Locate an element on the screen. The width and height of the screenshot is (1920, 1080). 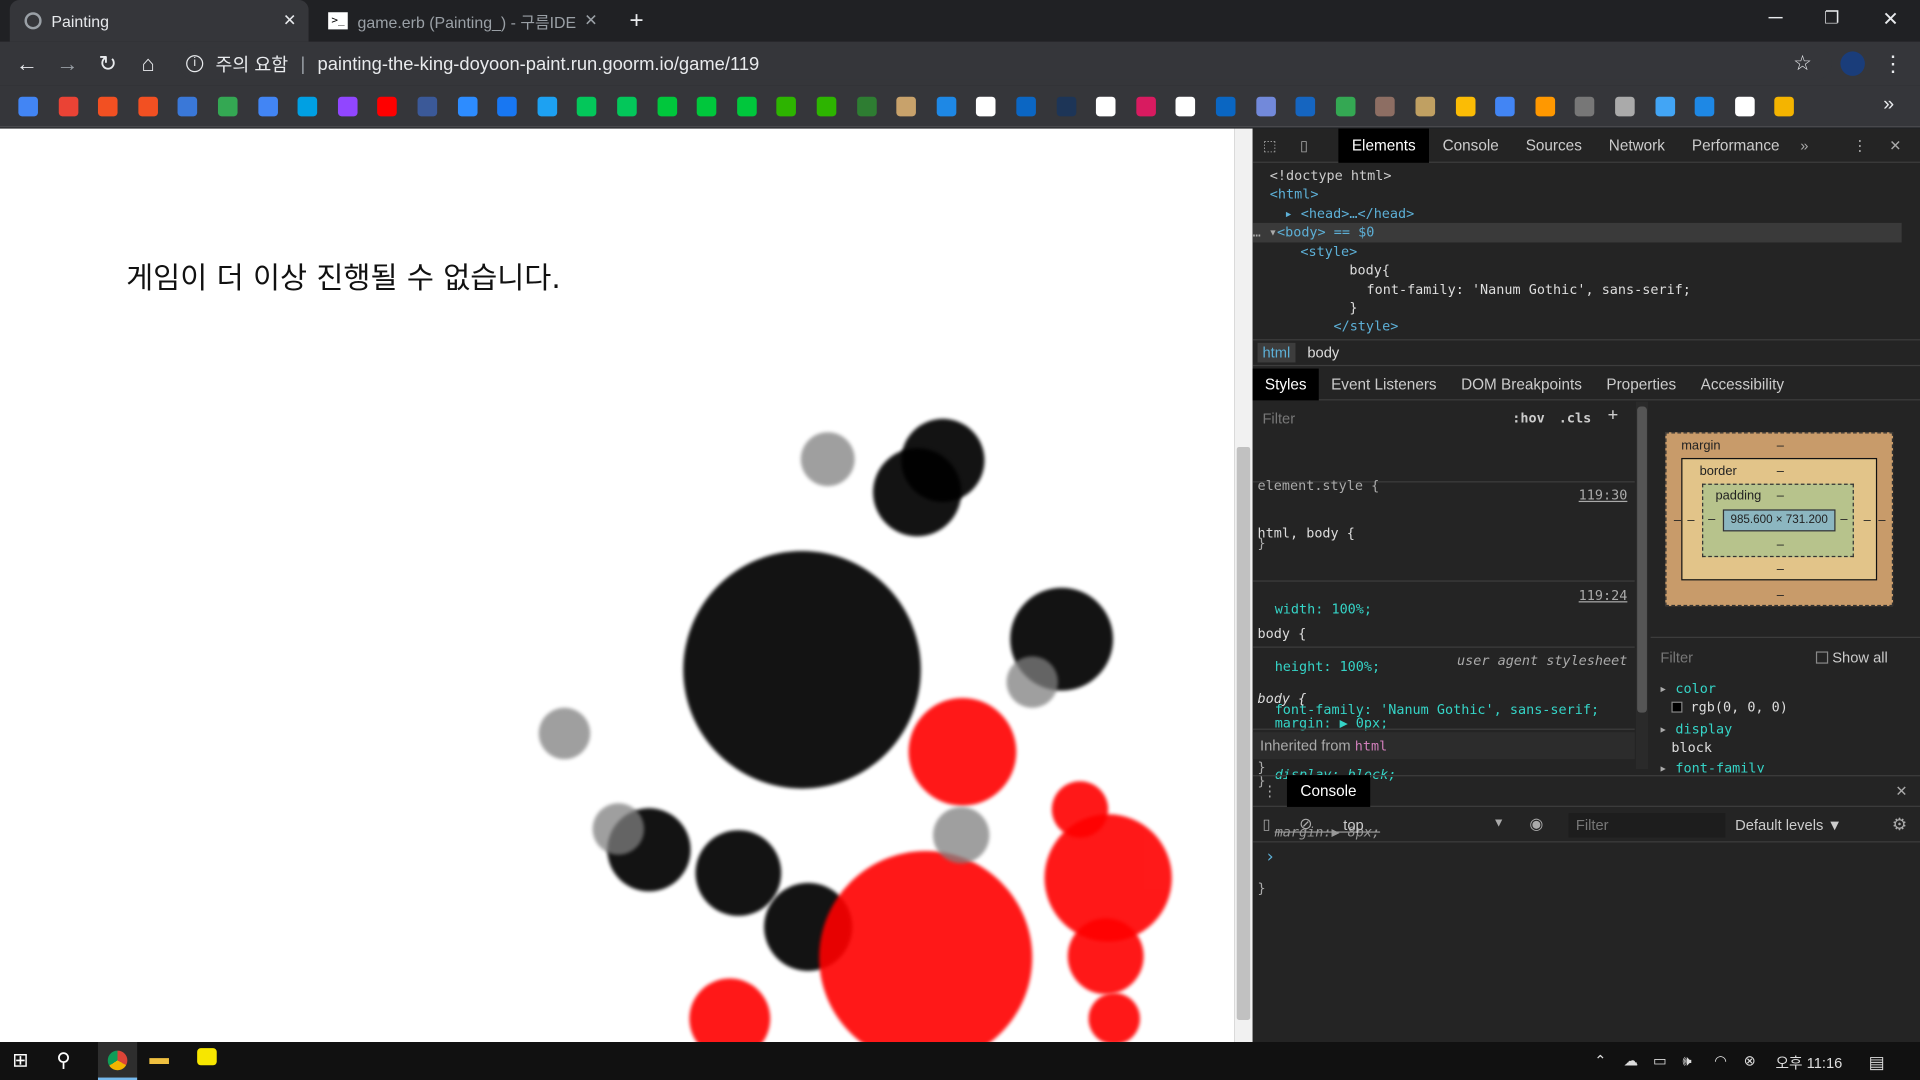
breadcrumb-html: html is located at coordinates (1276, 352).